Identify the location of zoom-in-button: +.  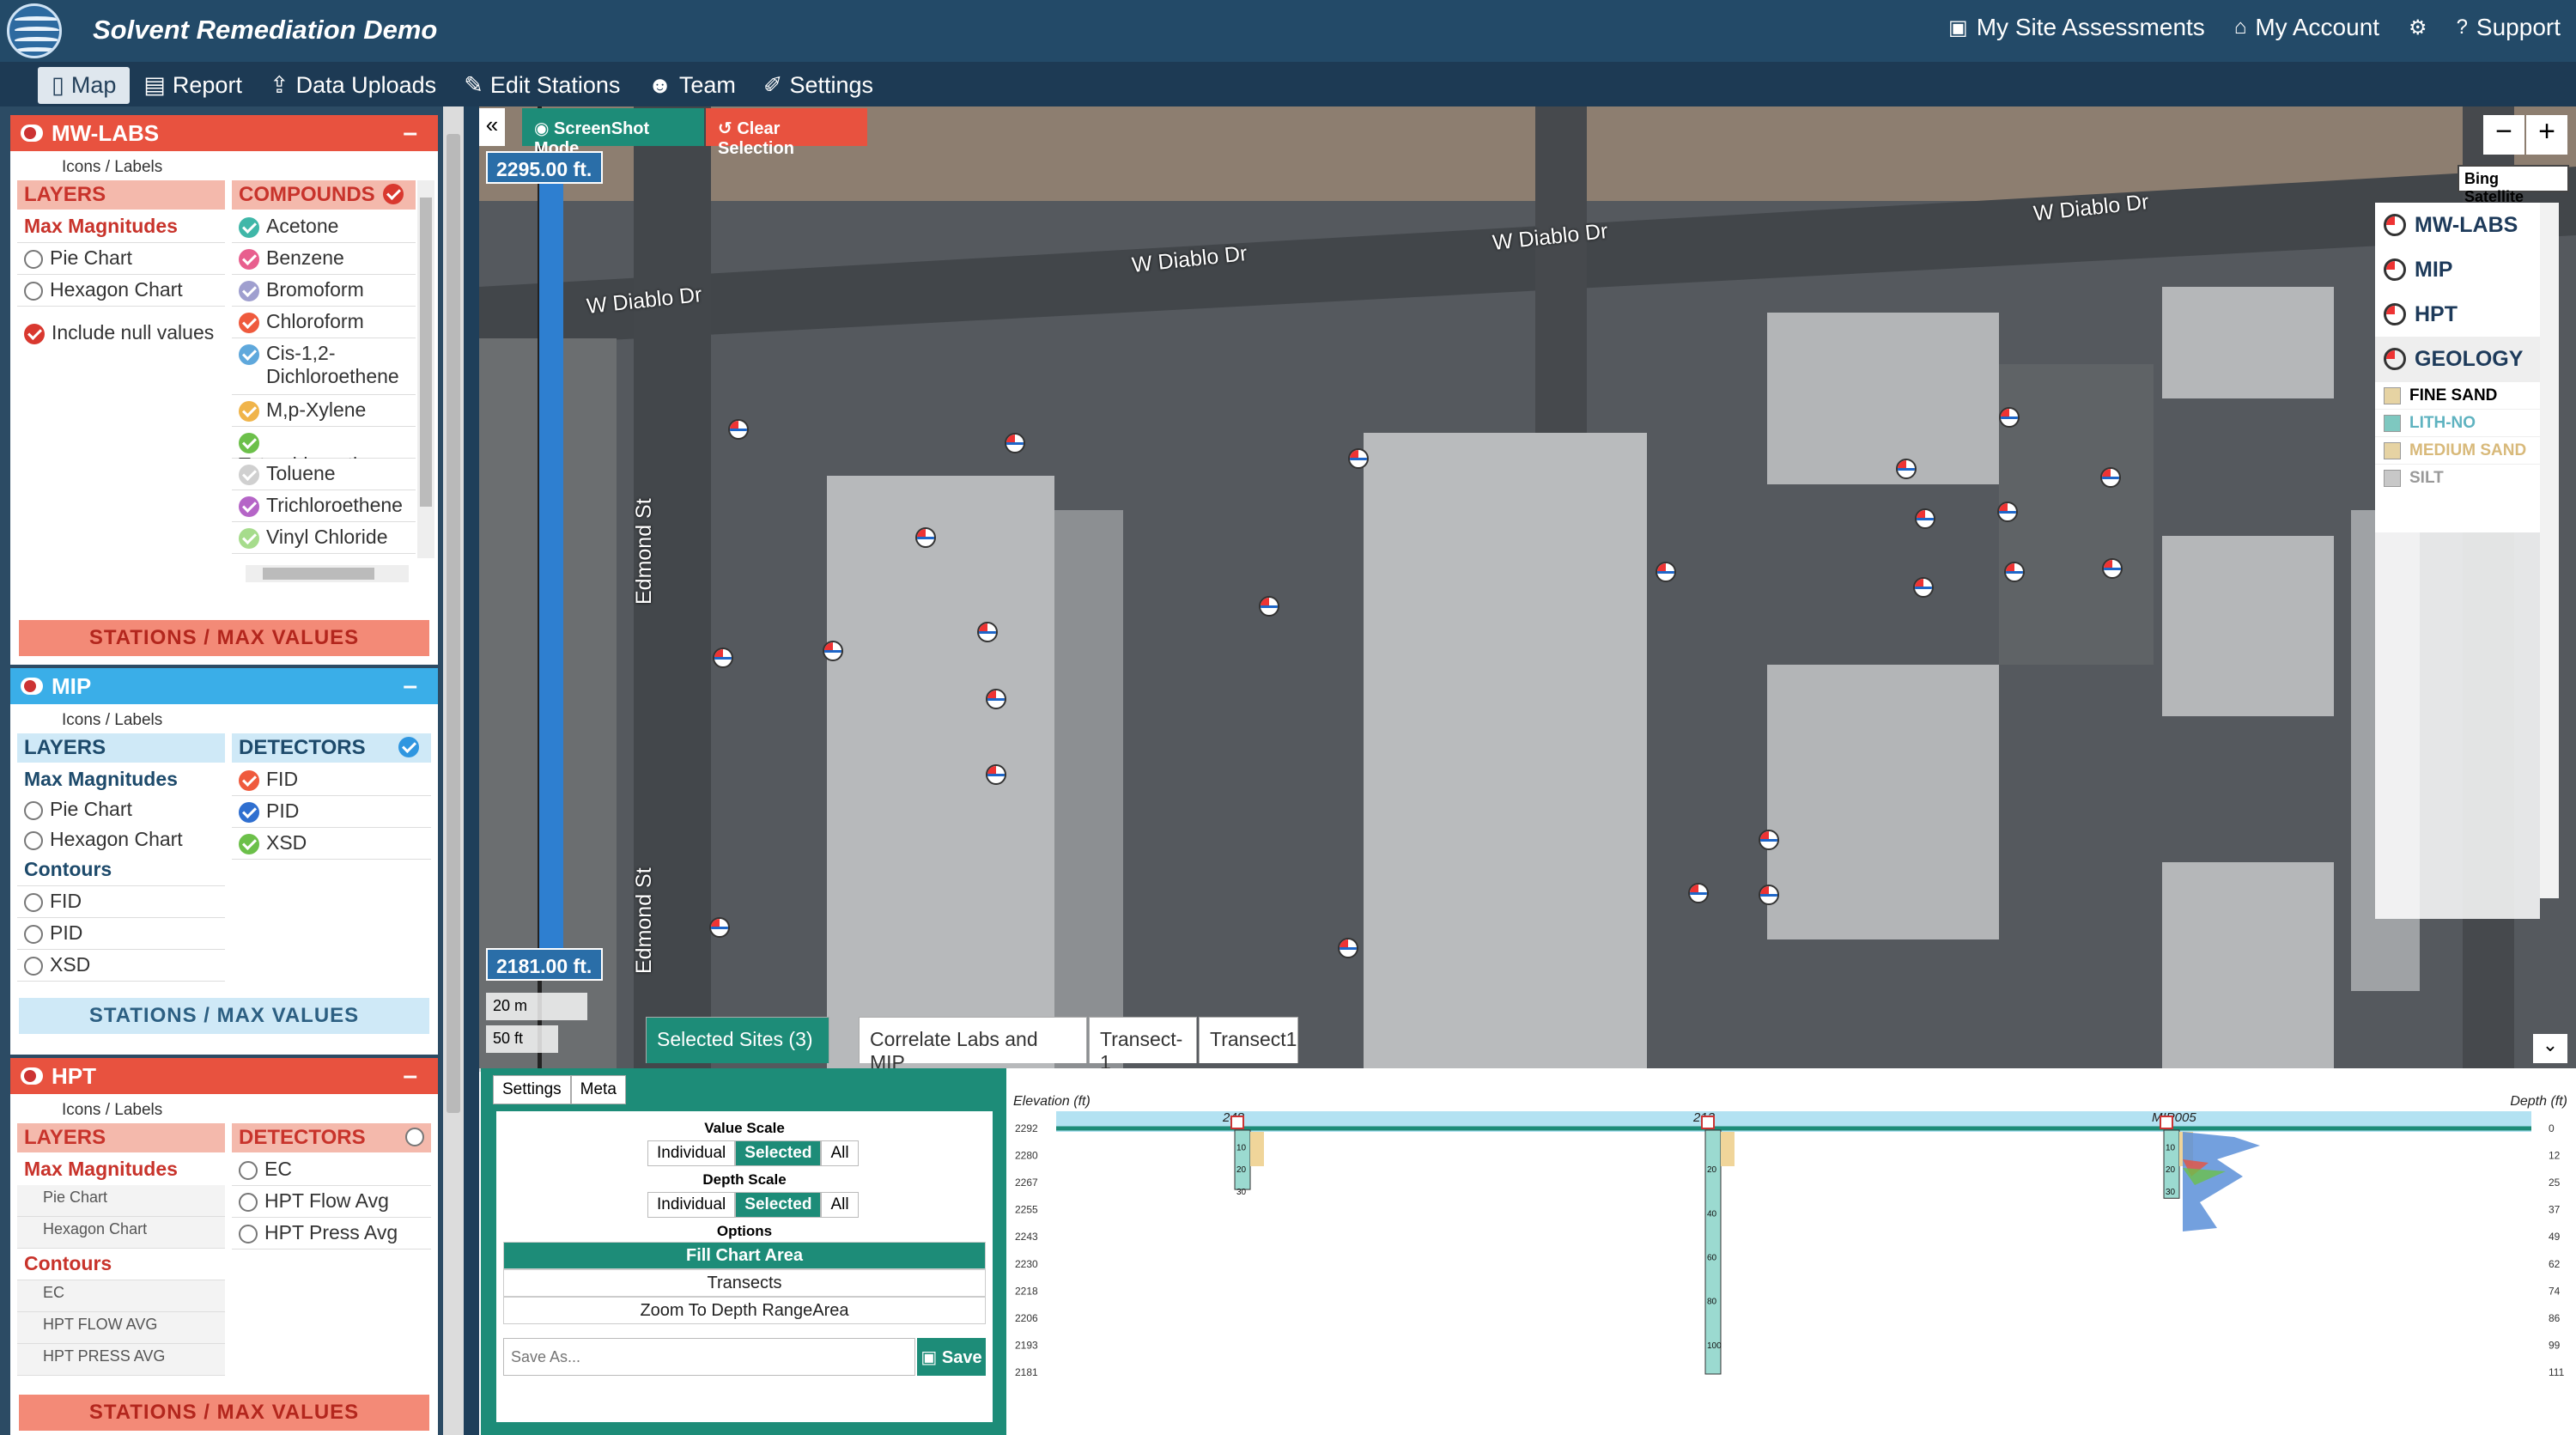
(2546, 135).